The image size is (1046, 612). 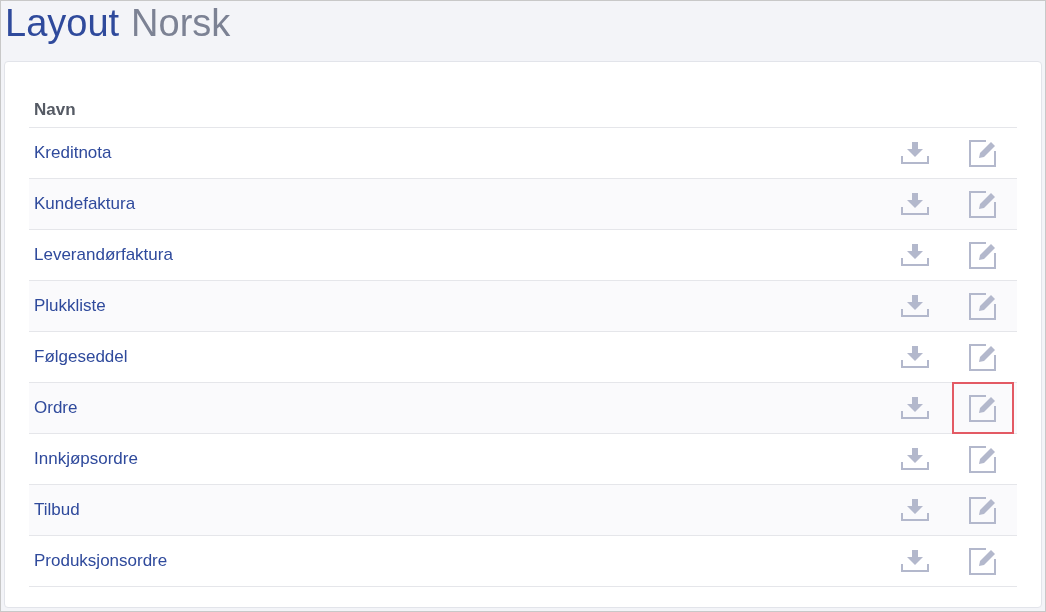 I want to click on layout-link: Følgeseddel, so click(x=457, y=357).